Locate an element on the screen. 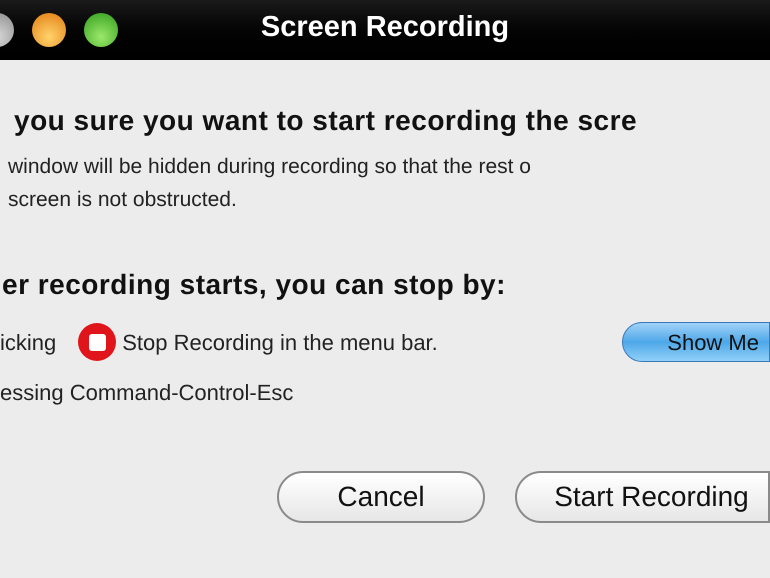 The height and width of the screenshot is (578, 770). instruction-text: Stop Recording in the menu bar. is located at coordinates (280, 342).